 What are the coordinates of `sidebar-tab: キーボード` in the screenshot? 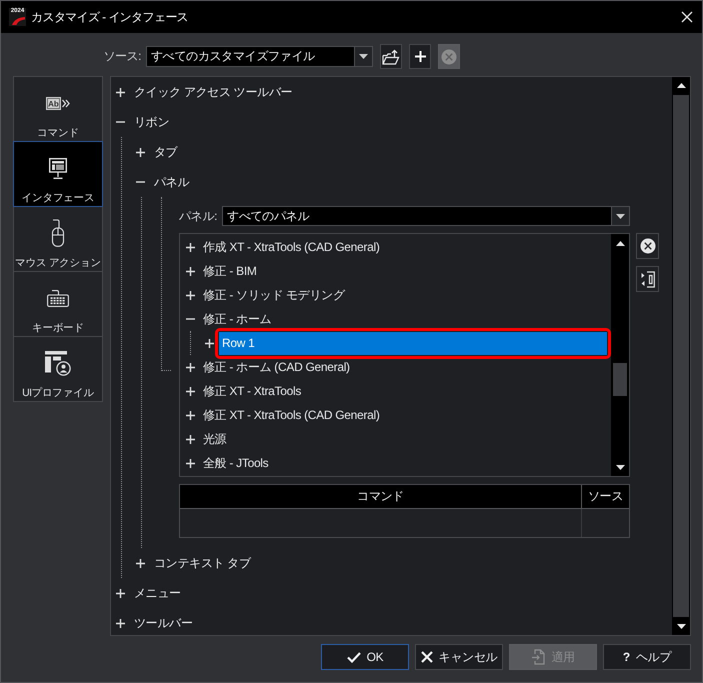 It's located at (58, 304).